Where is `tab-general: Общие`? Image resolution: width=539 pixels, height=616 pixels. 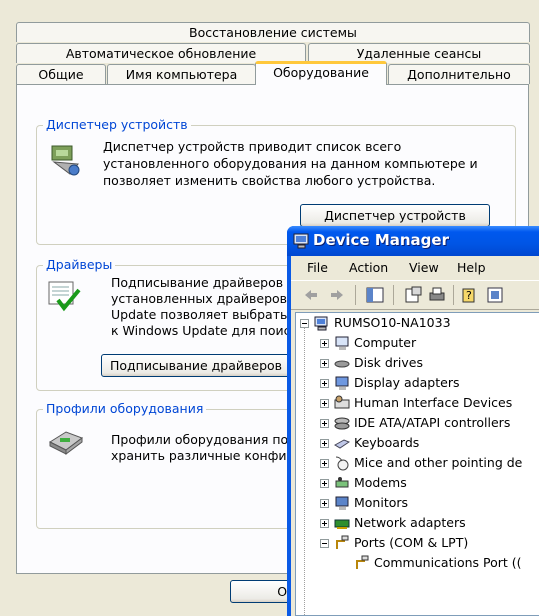 tab-general: Общие is located at coordinates (61, 74).